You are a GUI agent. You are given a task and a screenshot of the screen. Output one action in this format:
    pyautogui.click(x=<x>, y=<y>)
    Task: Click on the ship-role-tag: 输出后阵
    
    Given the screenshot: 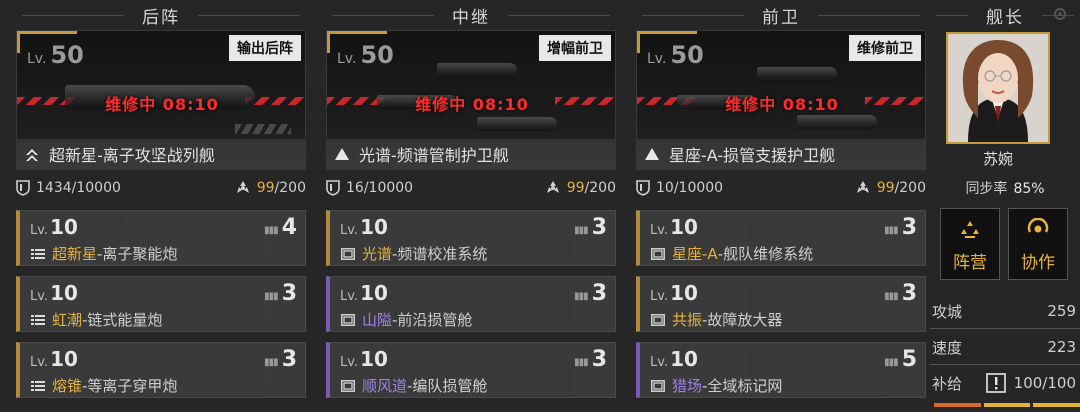 What is the action you would take?
    pyautogui.click(x=265, y=48)
    